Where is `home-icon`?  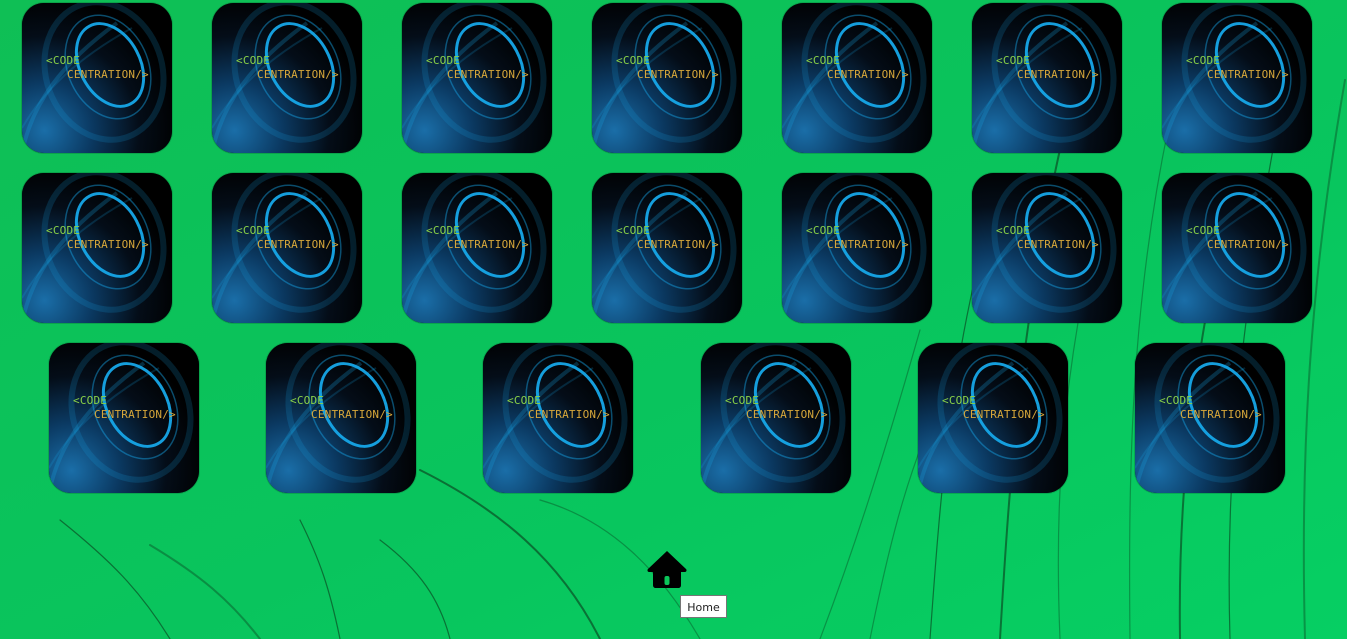
home-icon is located at coordinates (667, 569).